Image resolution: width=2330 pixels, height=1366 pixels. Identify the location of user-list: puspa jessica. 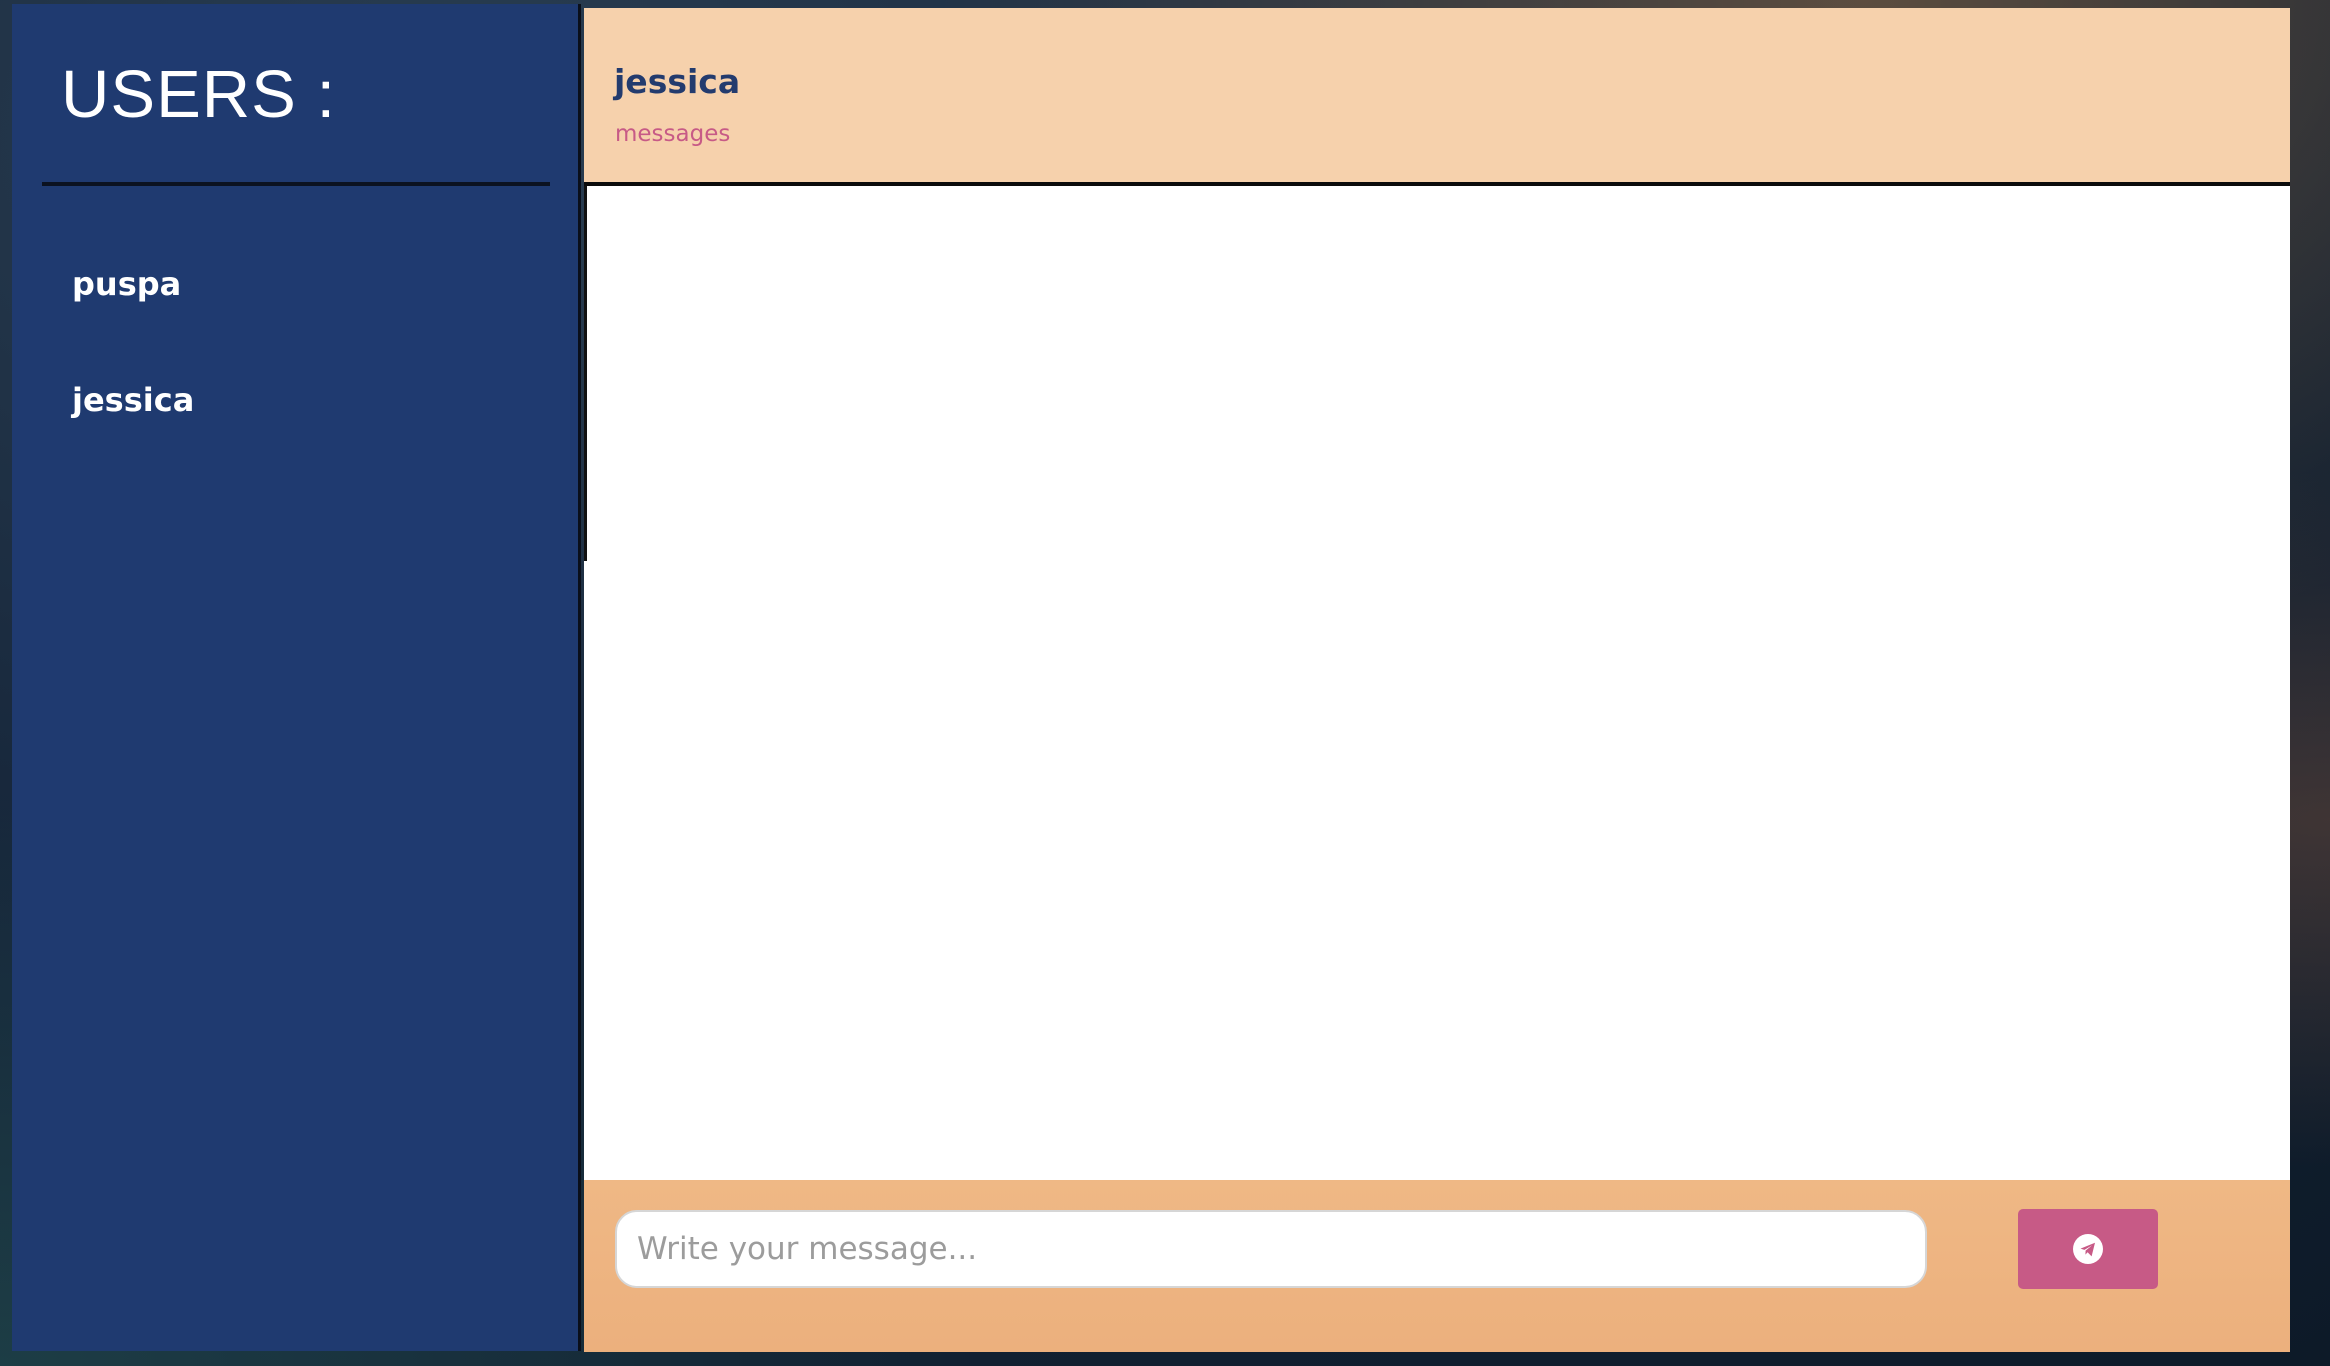
(295, 342).